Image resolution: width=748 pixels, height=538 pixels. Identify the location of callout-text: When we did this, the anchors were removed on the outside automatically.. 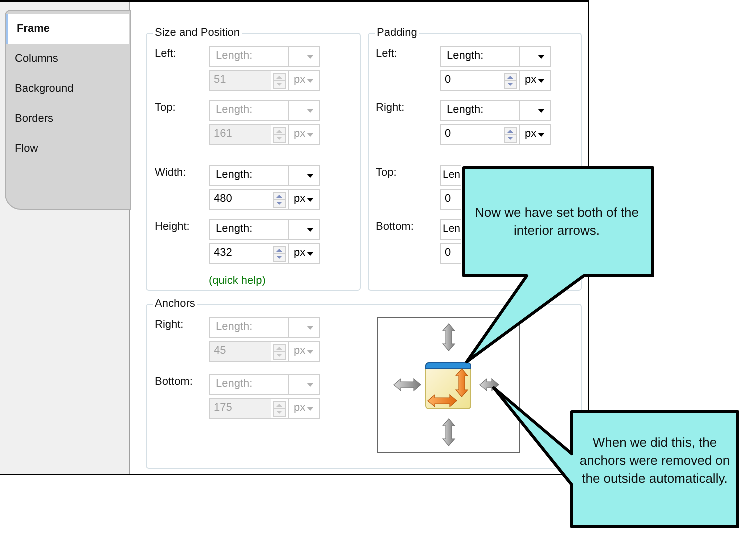
(655, 461).